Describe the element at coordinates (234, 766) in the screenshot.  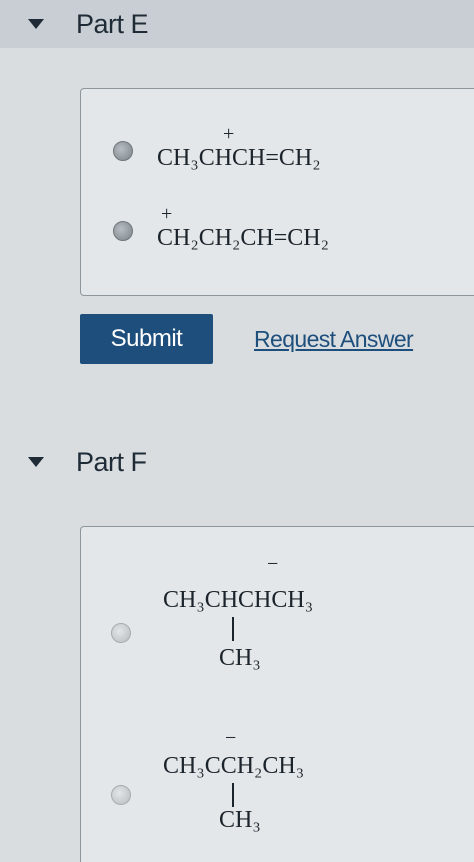
I see `part-f-option-2-formula: CH₃CCH₂CH₃` at that location.